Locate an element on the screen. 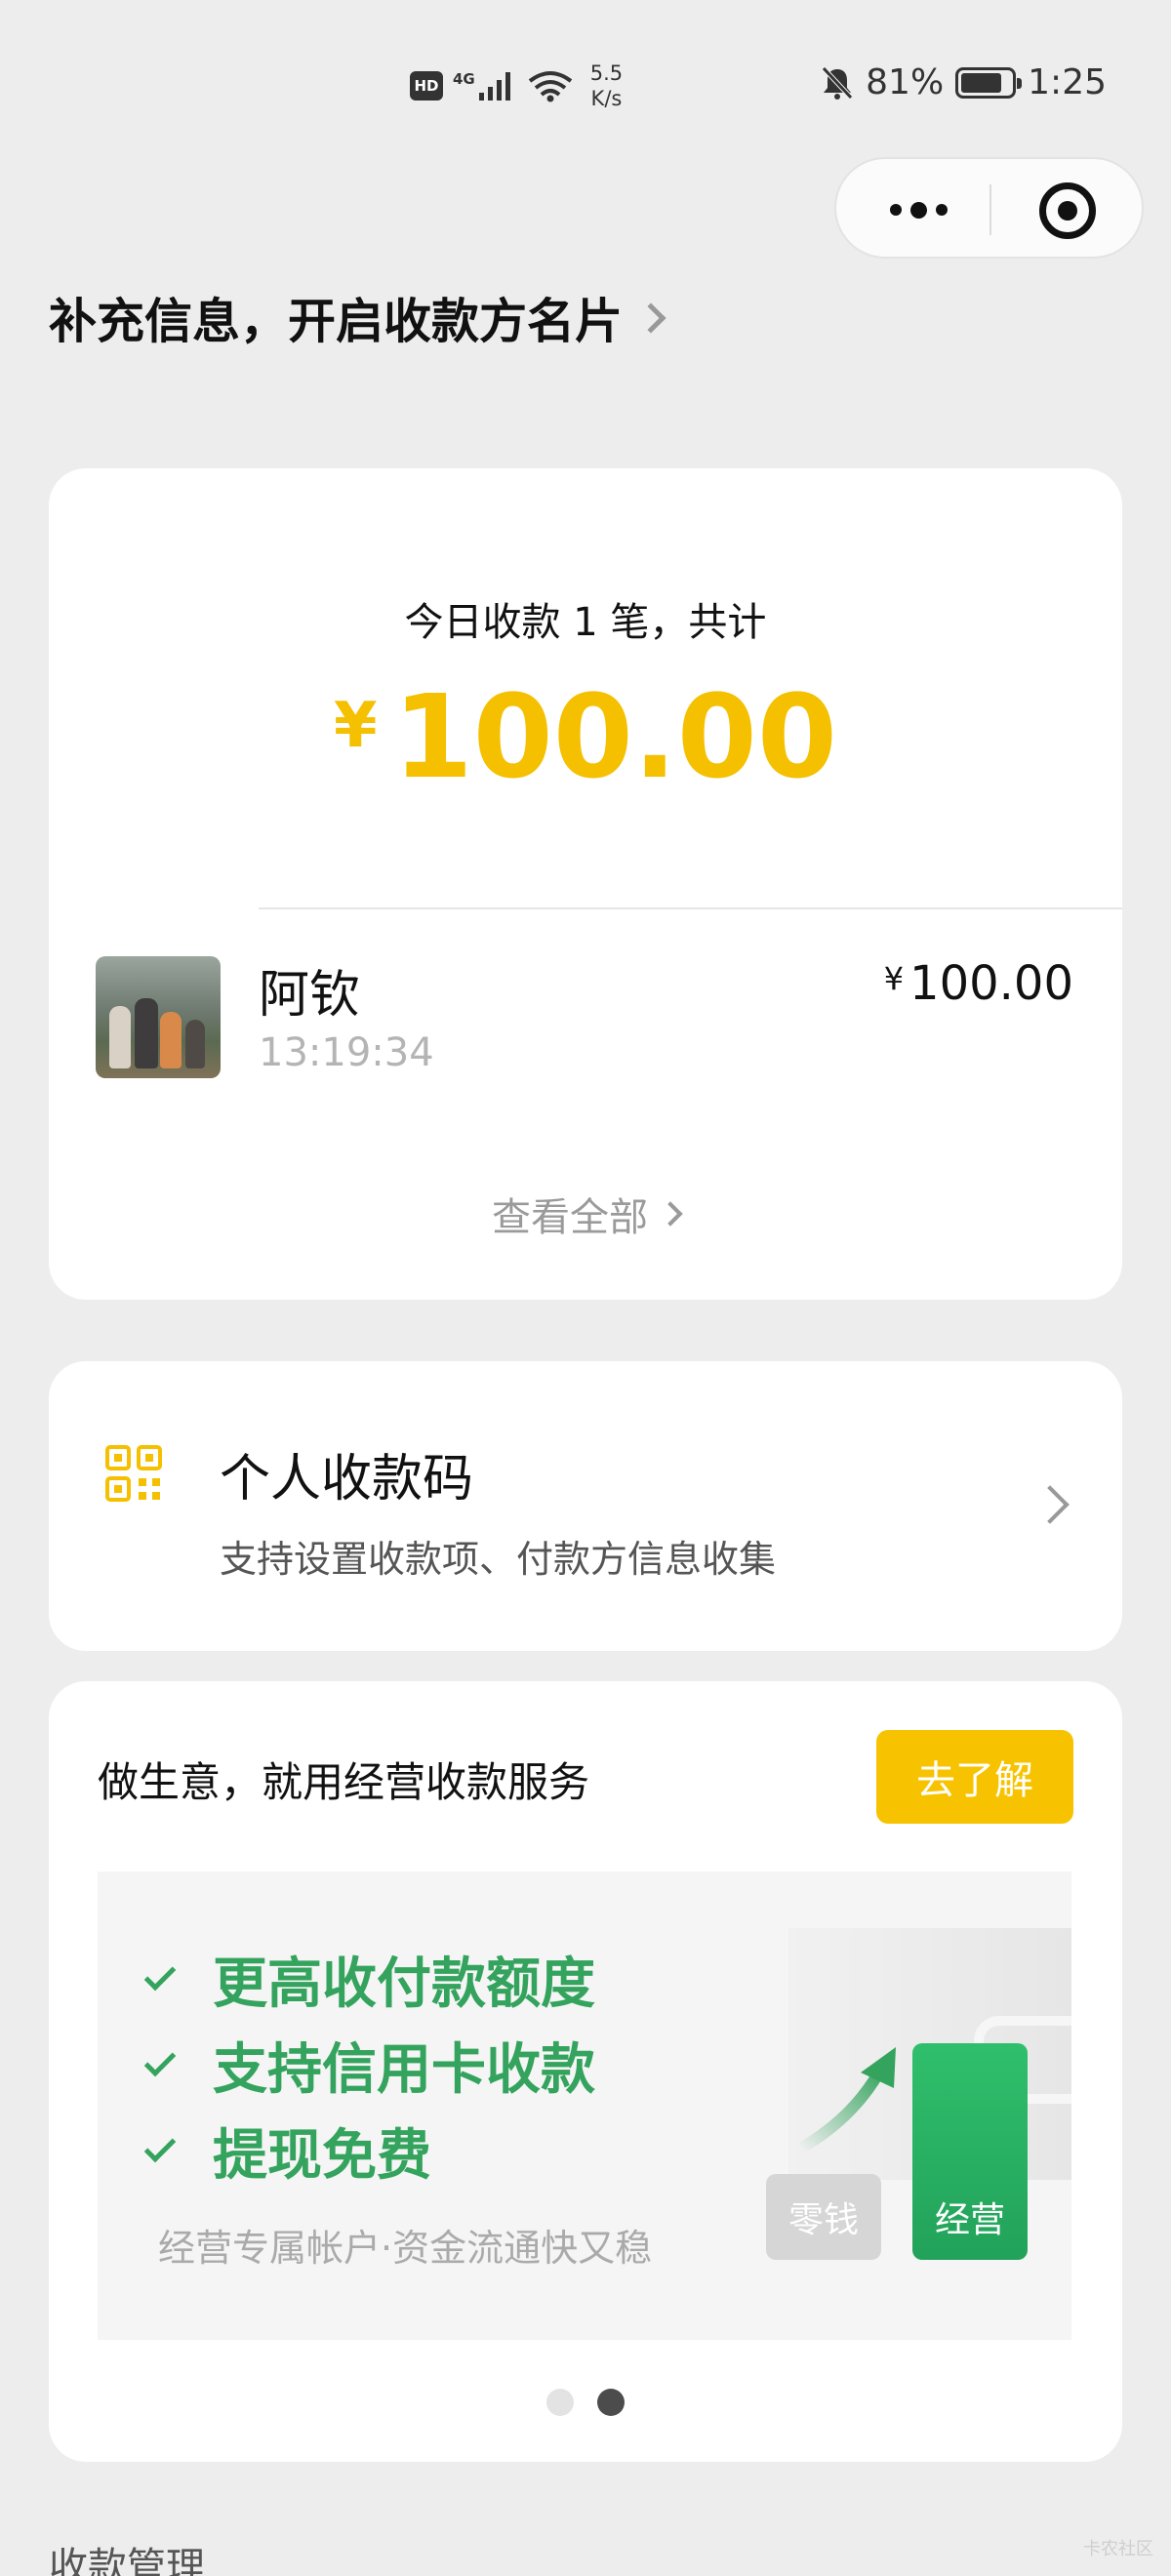  speed-value: 5.5 is located at coordinates (606, 73).